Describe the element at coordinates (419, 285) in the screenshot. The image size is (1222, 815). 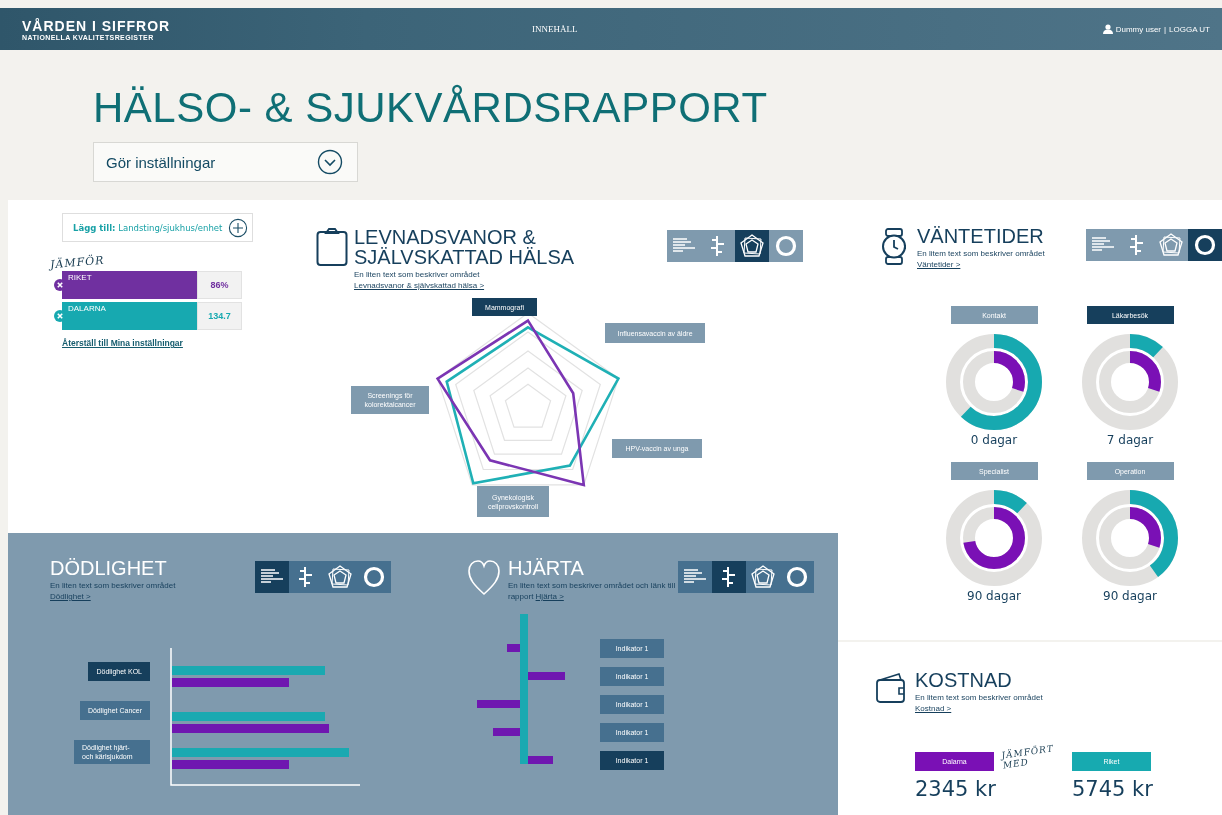
I see `report-link: Levnadsvanor & självskattad hälsa >` at that location.